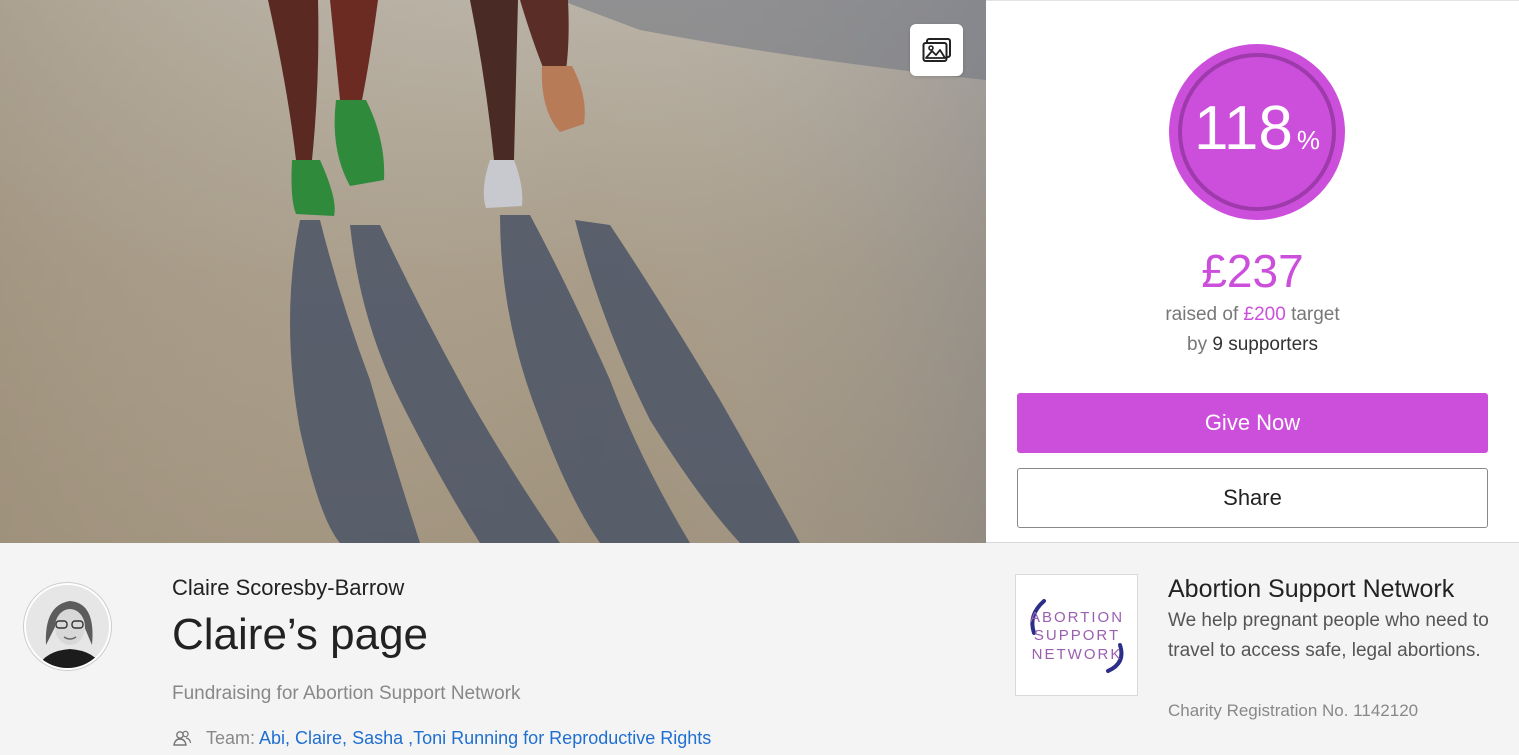 The width and height of the screenshot is (1519, 755). I want to click on team-icon, so click(182, 738).